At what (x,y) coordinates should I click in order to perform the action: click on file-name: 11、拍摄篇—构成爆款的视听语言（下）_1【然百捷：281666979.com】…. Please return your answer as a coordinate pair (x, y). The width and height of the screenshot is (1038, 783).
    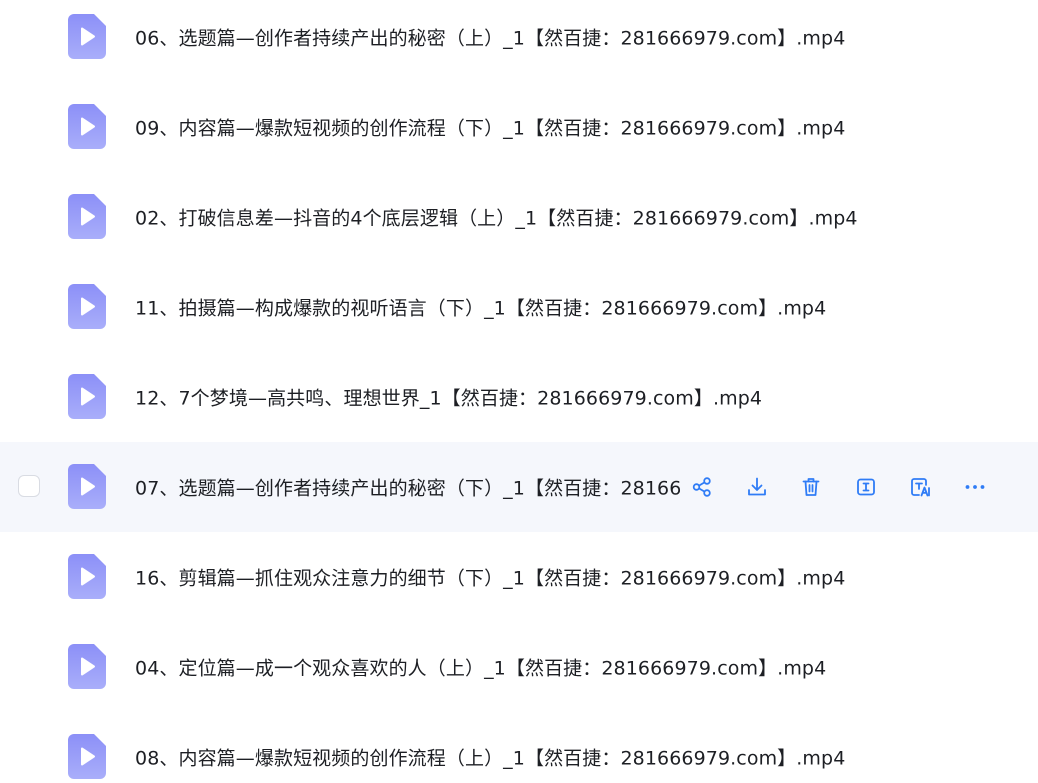
    Looking at the image, I should click on (480, 307).